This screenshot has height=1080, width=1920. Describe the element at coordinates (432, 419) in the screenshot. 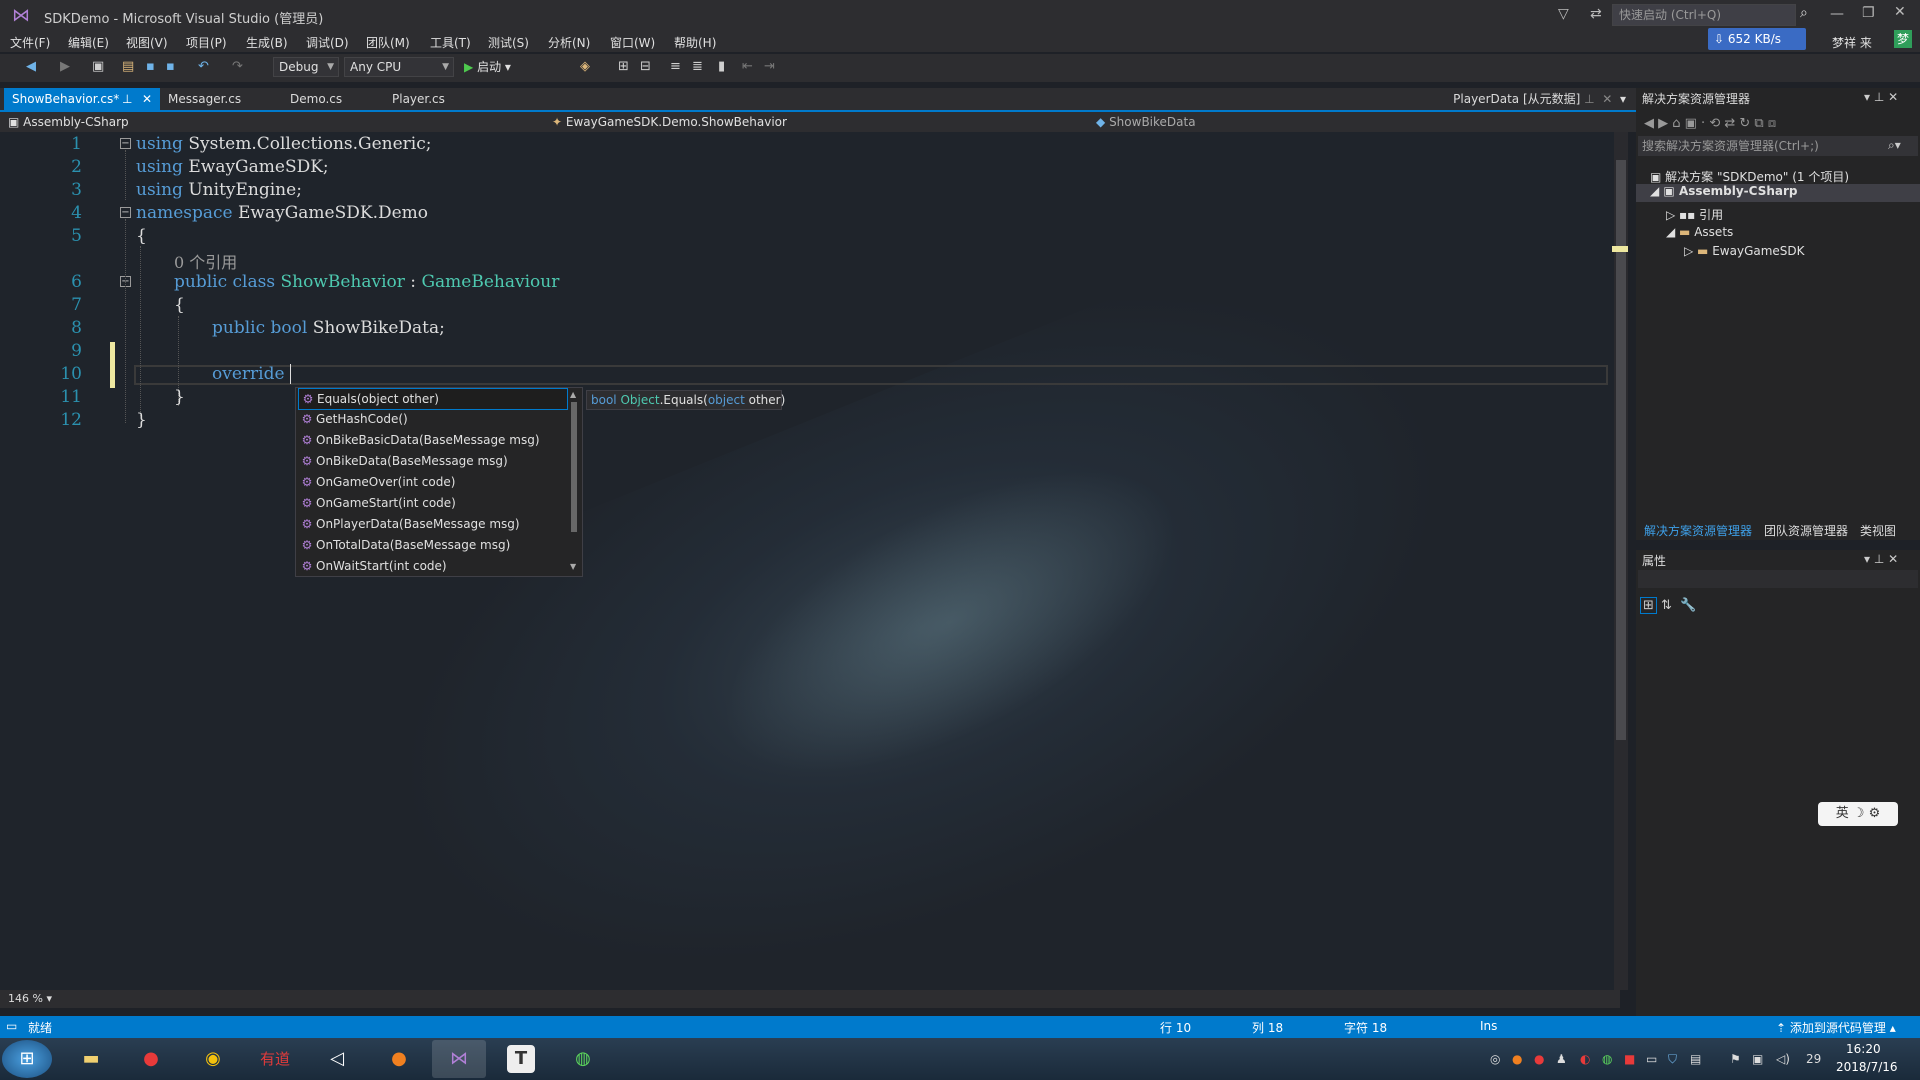

I see `completion-item: ⚙ GetHashCode()` at that location.